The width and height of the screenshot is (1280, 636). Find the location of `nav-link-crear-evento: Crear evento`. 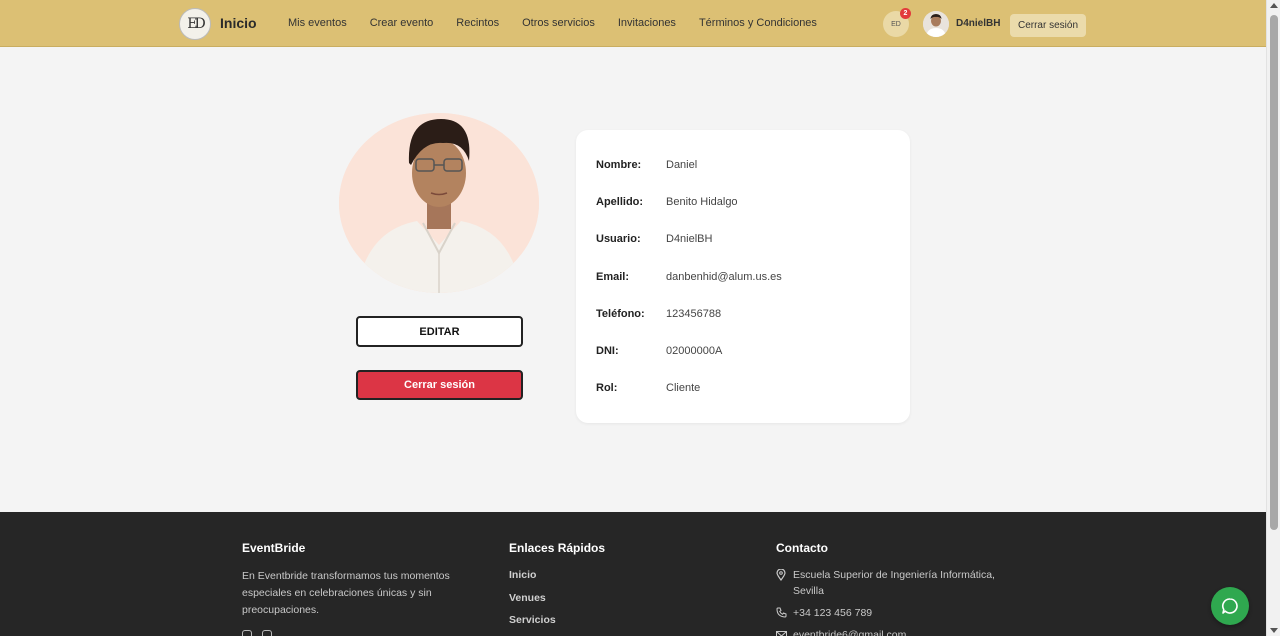

nav-link-crear-evento: Crear evento is located at coordinates (402, 23).